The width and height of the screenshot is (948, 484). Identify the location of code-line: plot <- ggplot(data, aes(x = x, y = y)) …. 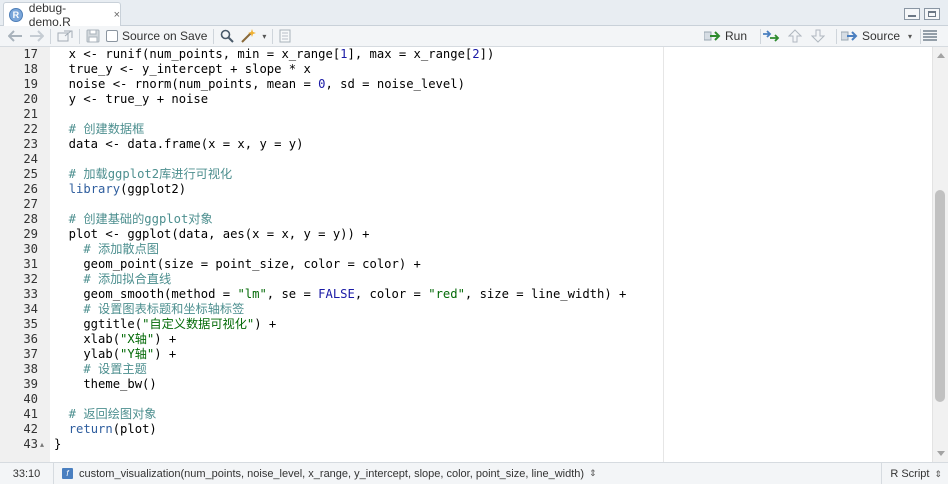
(212, 234).